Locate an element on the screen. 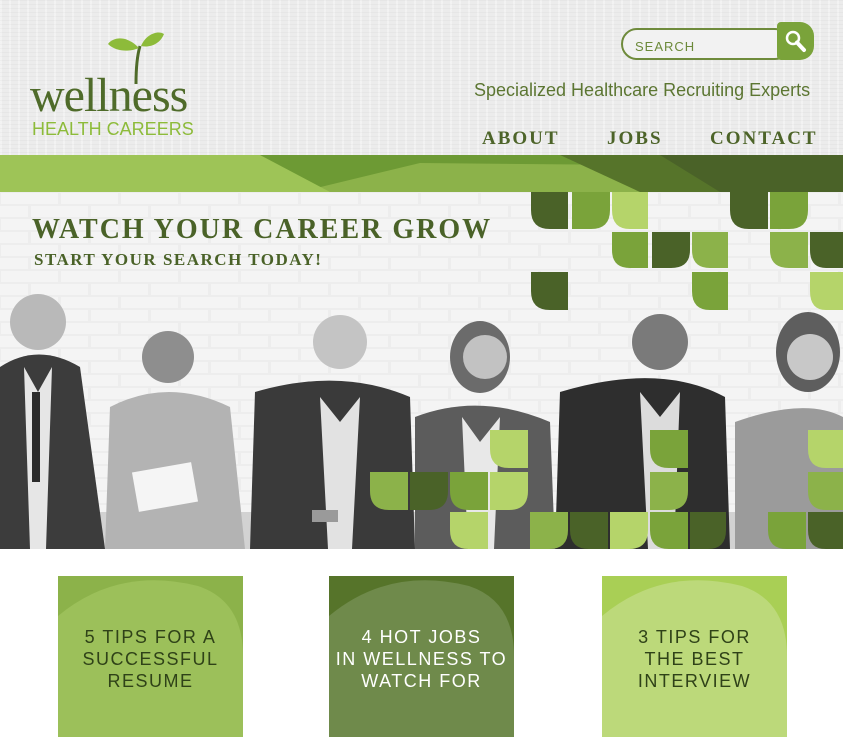 This screenshot has height=737, width=843. decorative-green-band is located at coordinates (421, 173).